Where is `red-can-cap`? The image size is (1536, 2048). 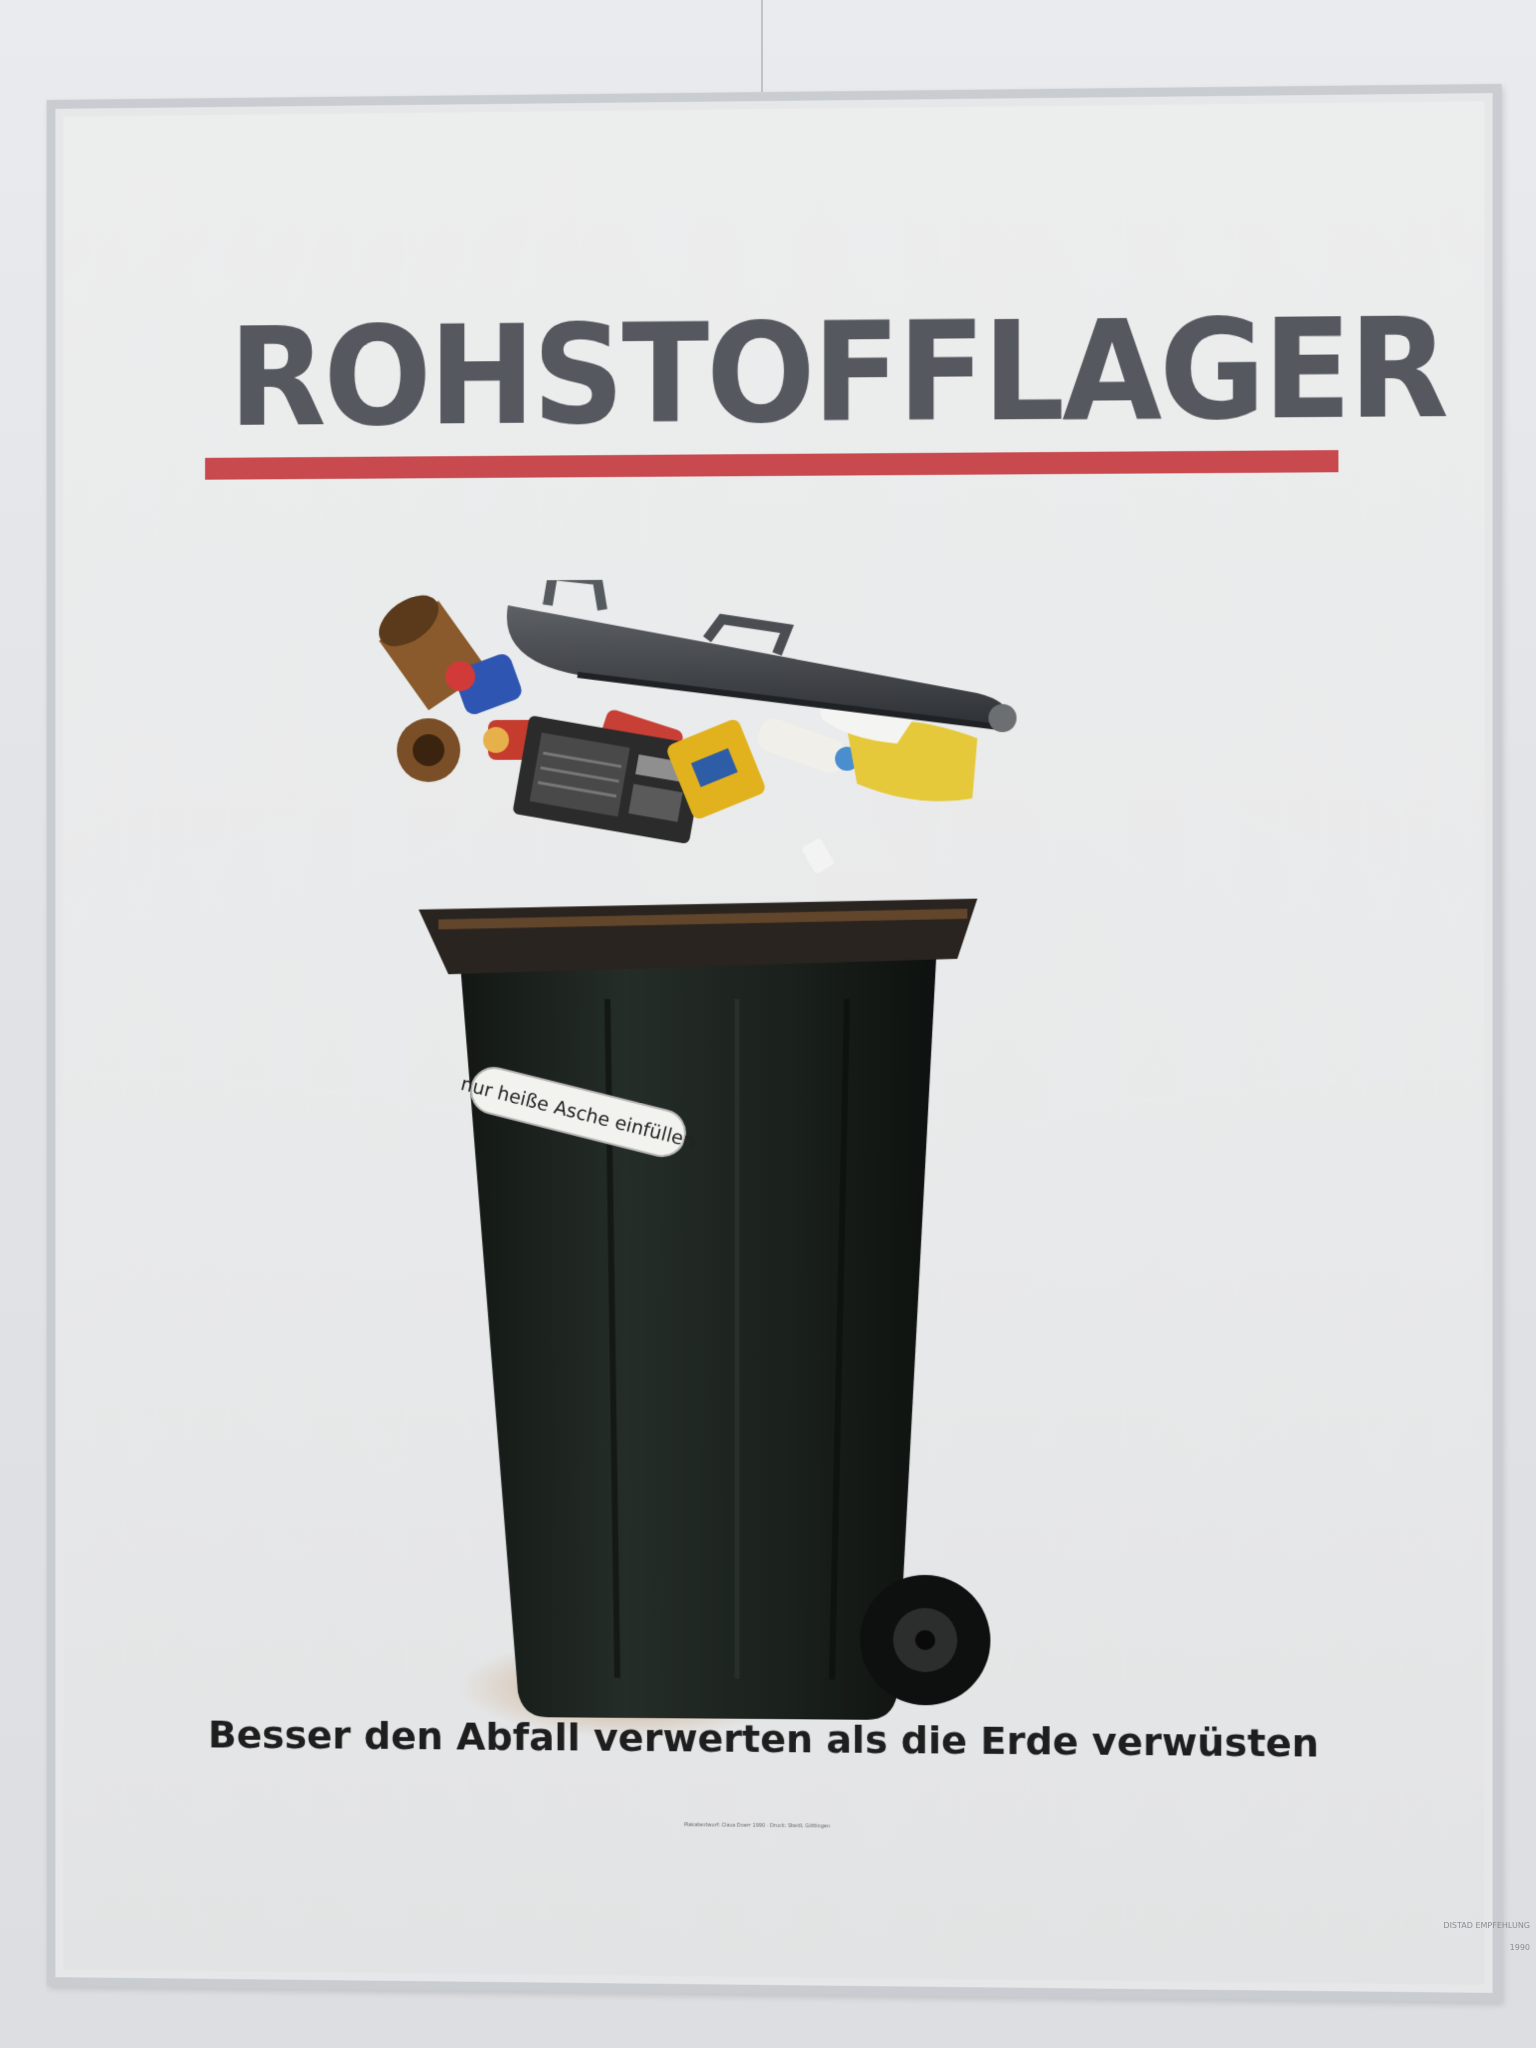
red-can-cap is located at coordinates (496, 740).